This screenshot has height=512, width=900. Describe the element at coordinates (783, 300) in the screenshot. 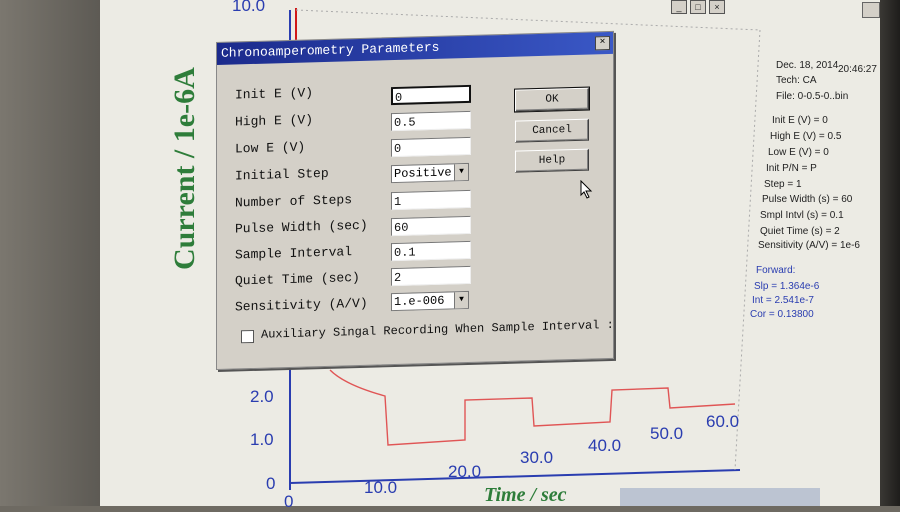

I see `forward-intercept: Int = 2.541e-7` at that location.